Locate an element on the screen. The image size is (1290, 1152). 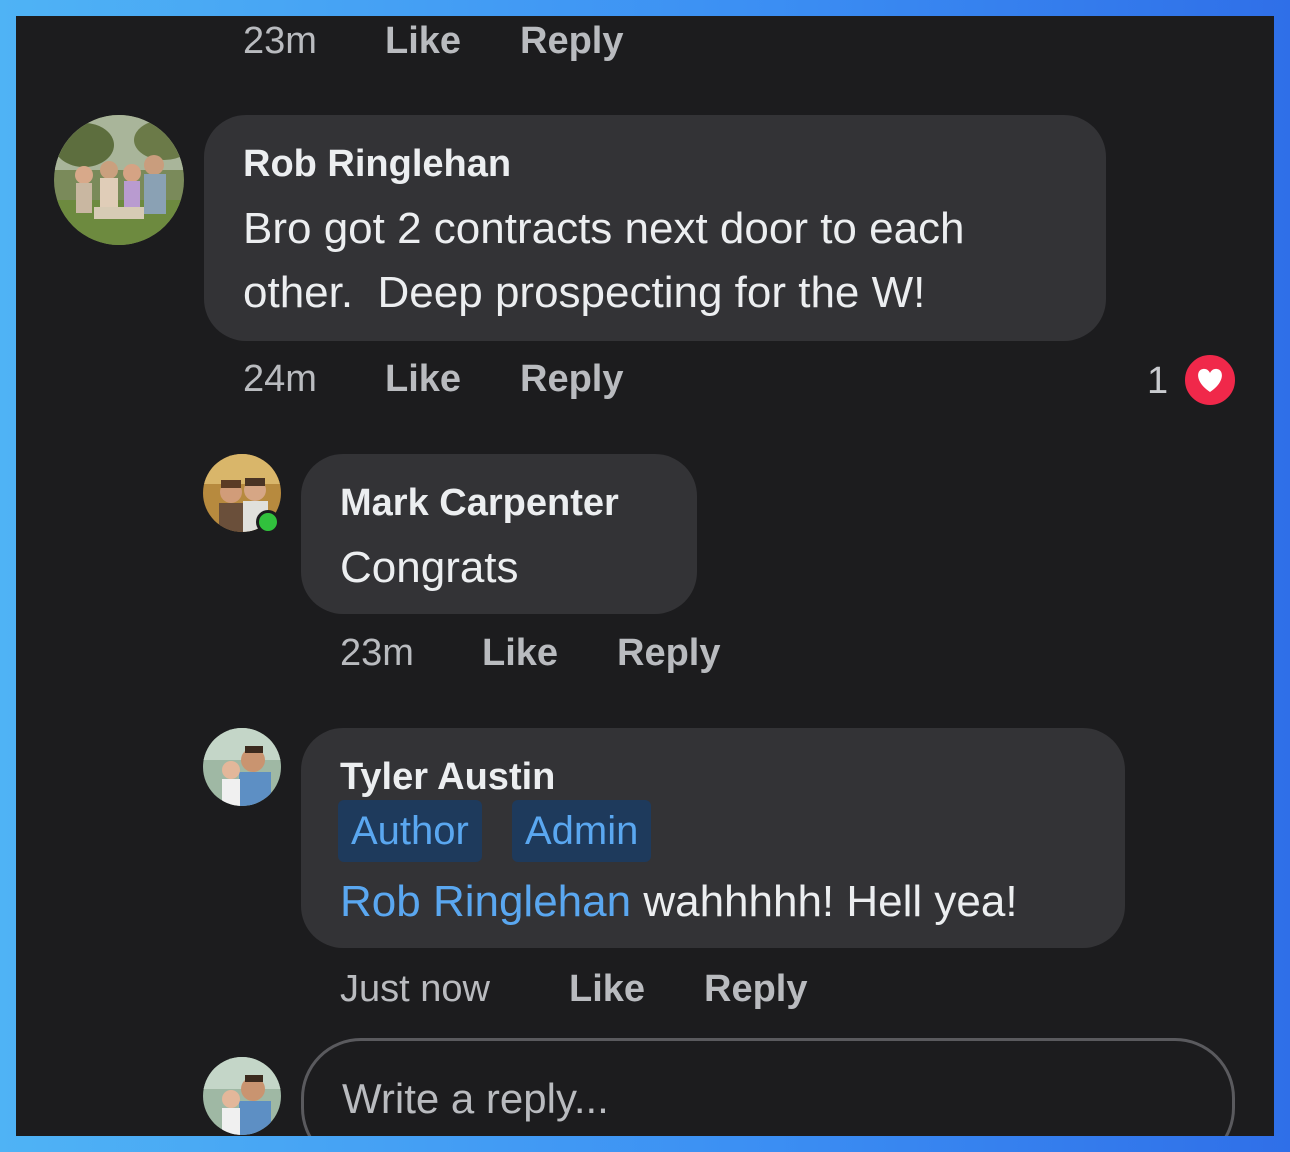
comment-author: Rob Ringlehan is located at coordinates (377, 164).